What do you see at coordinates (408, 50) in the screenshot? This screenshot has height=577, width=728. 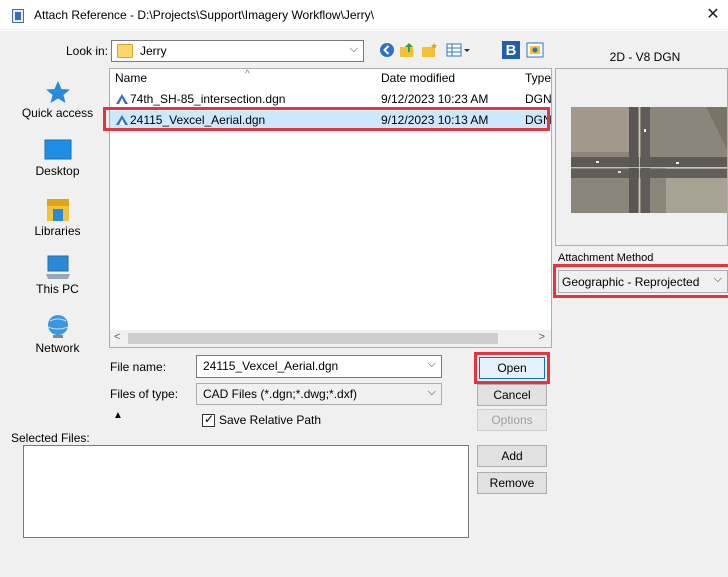 I see `up-folder-icon` at bounding box center [408, 50].